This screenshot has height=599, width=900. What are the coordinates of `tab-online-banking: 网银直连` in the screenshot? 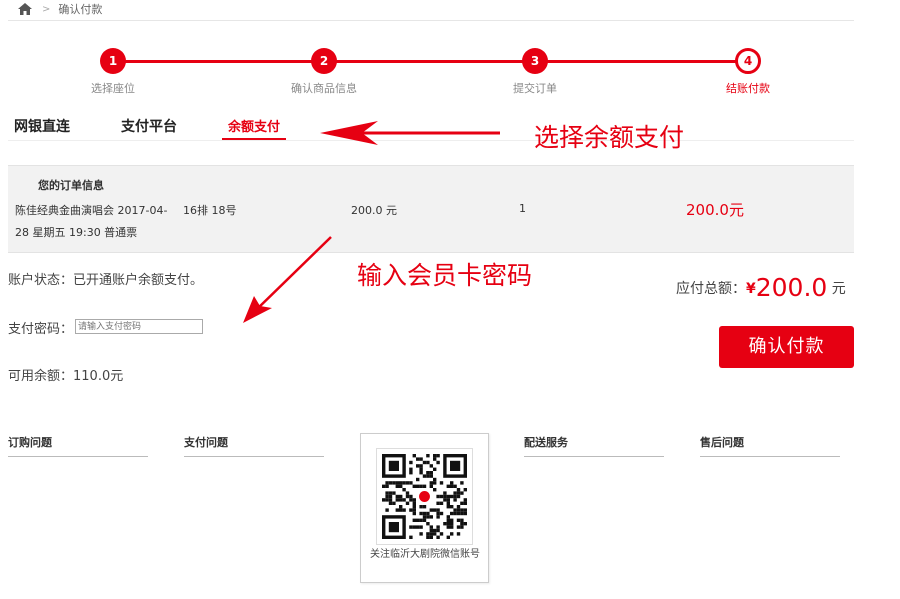 It's located at (42, 126).